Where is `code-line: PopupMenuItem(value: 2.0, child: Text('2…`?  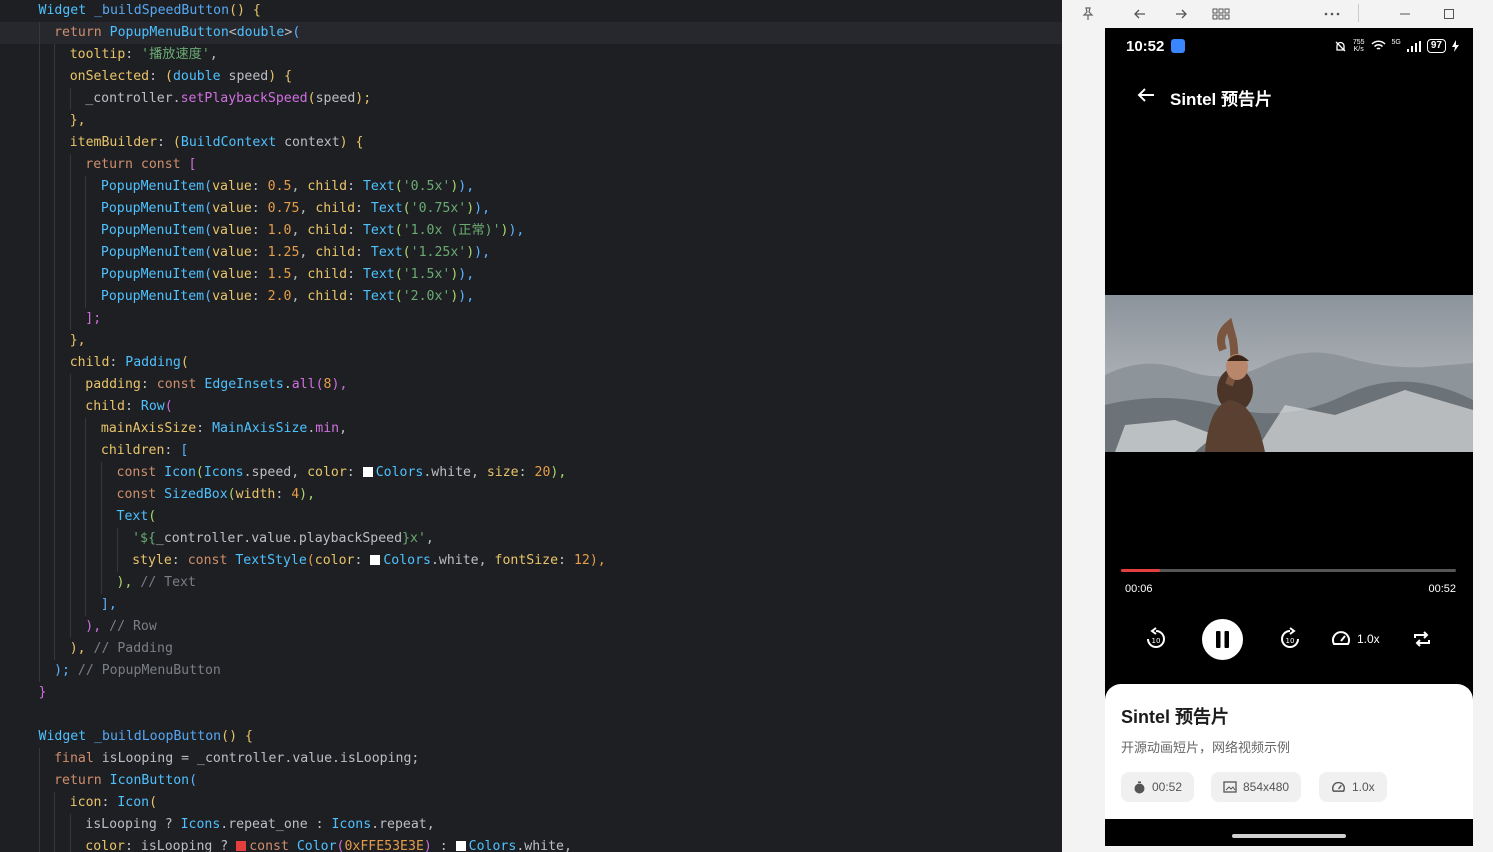
code-line: PopupMenuItem(value: 2.0, child: Text('2… is located at coordinates (531, 297).